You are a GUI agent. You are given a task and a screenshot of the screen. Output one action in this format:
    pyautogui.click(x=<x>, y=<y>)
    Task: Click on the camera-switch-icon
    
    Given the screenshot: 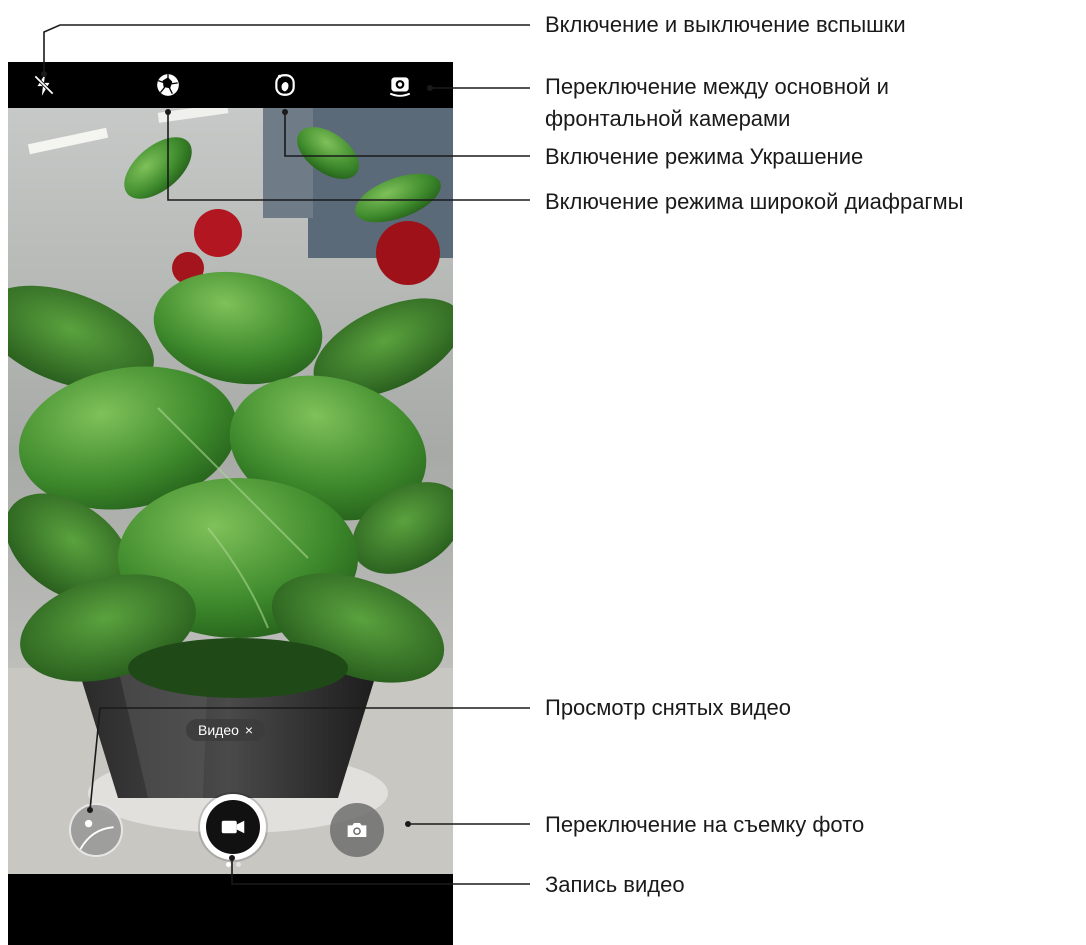 What is the action you would take?
    pyautogui.click(x=400, y=85)
    